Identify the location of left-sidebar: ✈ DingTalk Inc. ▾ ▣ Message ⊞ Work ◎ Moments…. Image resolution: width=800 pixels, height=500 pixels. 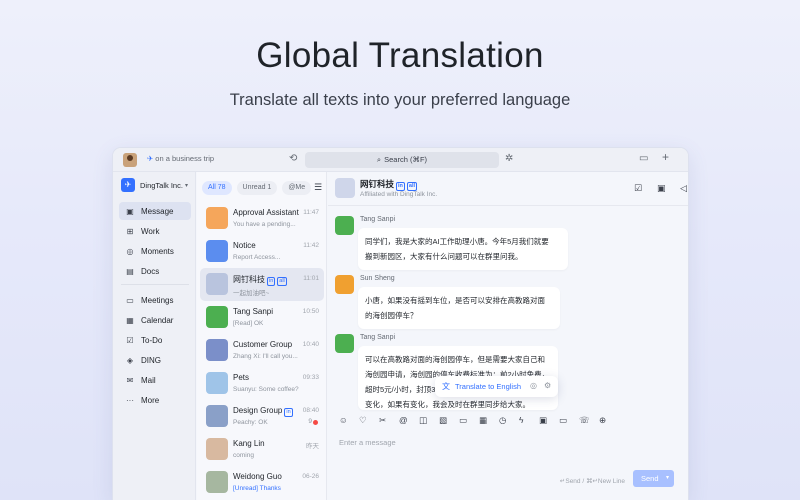
(154, 336).